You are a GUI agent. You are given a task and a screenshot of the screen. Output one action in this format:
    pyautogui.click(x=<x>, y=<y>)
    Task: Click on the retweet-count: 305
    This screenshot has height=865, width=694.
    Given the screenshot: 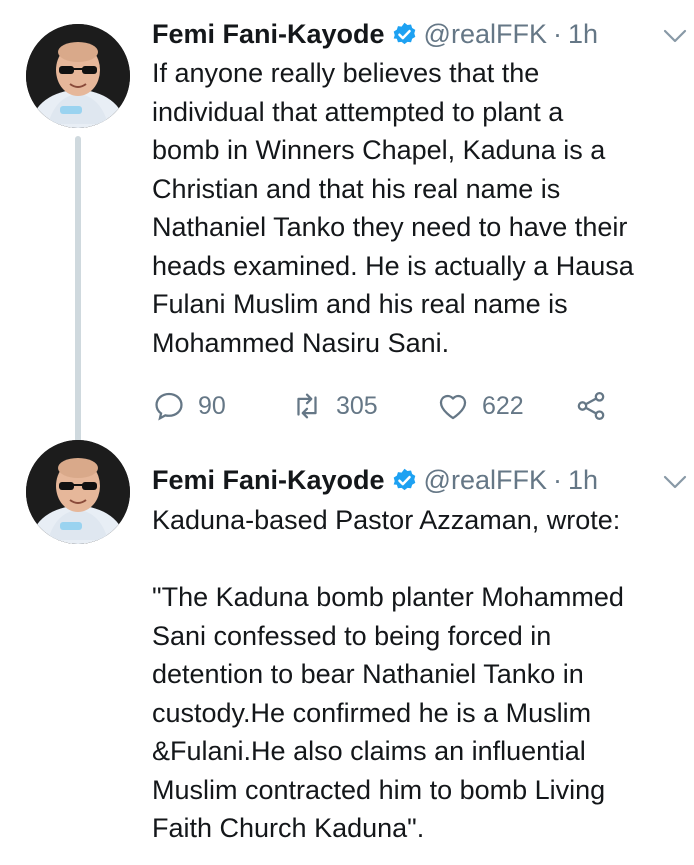 What is the action you would take?
    pyautogui.click(x=357, y=405)
    